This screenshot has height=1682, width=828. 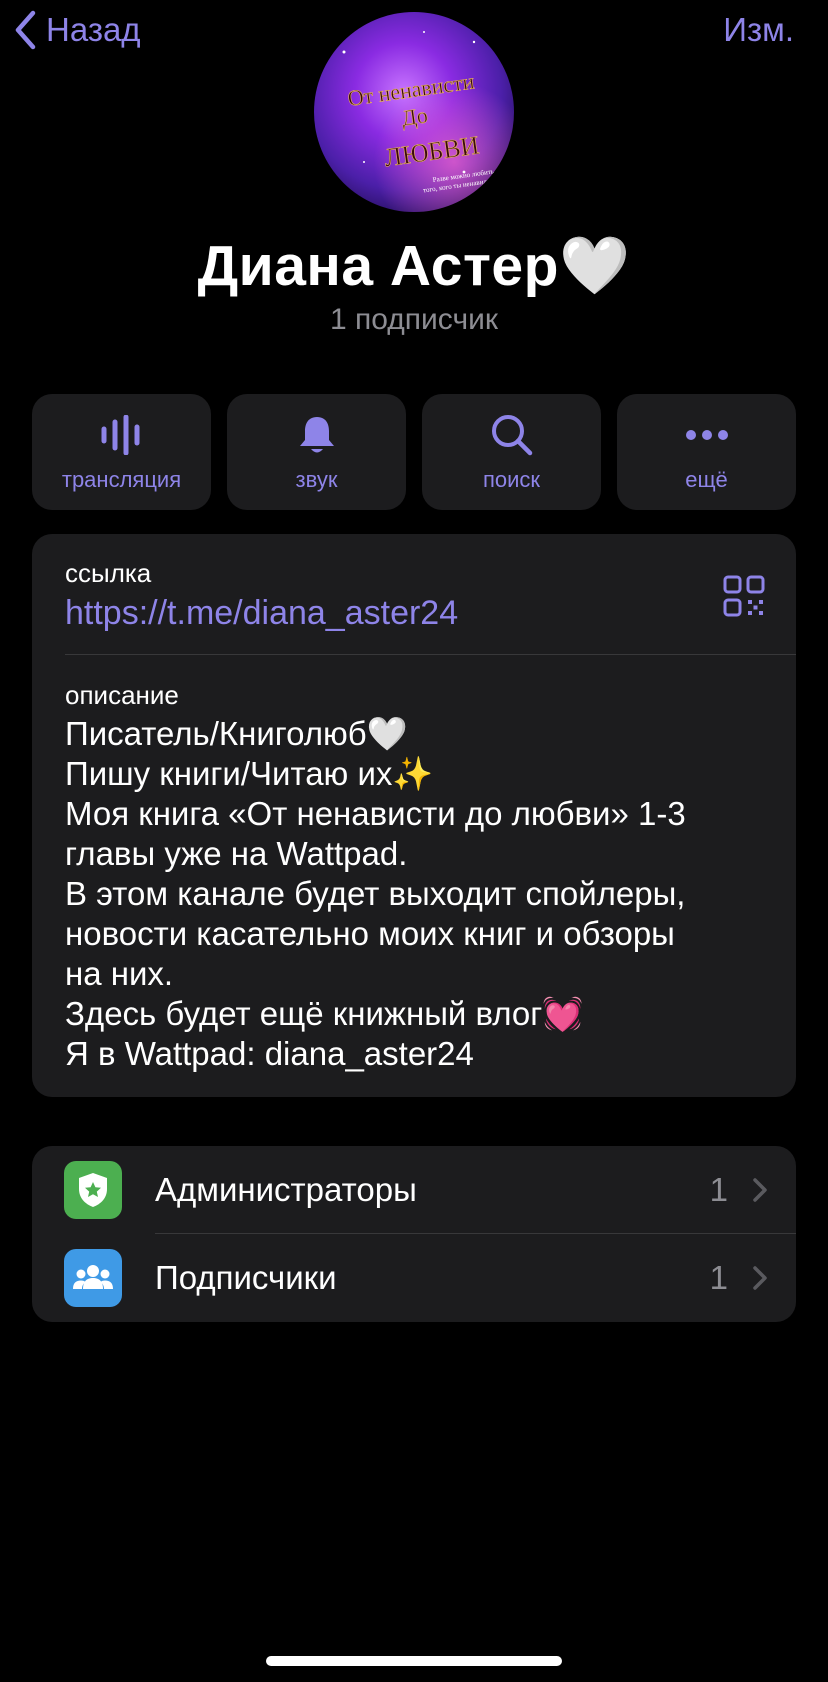 I want to click on more-button-label: ещё, so click(x=706, y=479).